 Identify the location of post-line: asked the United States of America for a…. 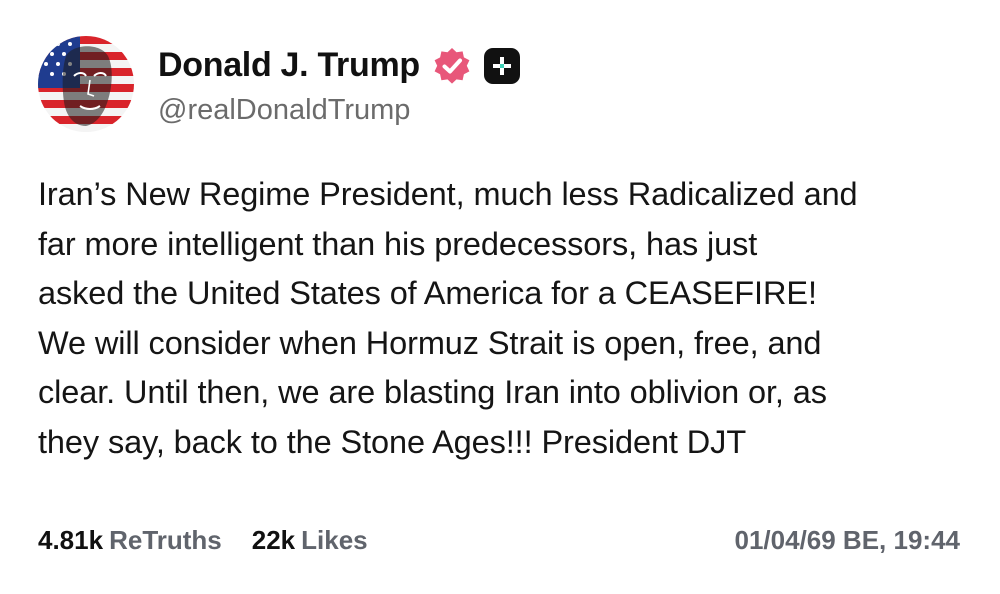
(427, 293).